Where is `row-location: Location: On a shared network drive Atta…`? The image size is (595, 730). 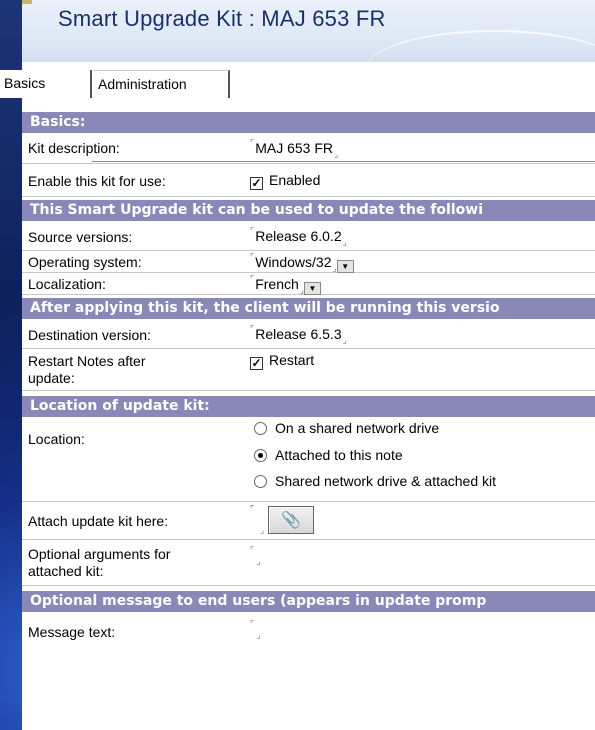
row-location: Location: On a shared network drive Atta… is located at coordinates (308, 459).